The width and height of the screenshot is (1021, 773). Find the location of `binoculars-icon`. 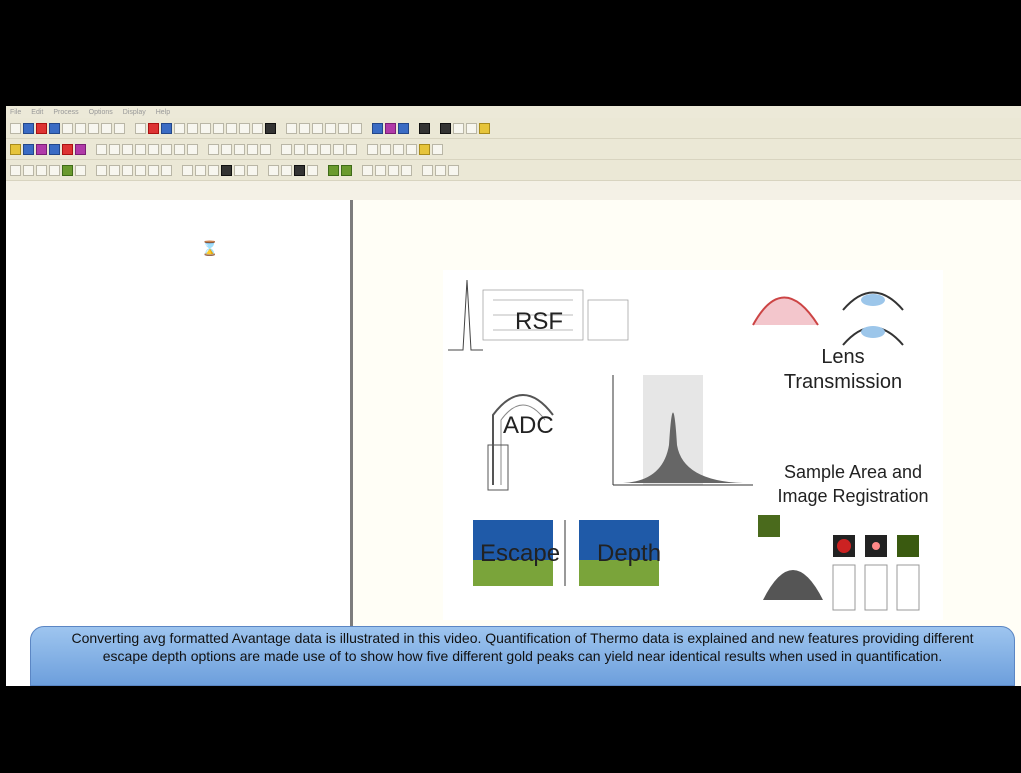

binoculars-icon is located at coordinates (299, 170).